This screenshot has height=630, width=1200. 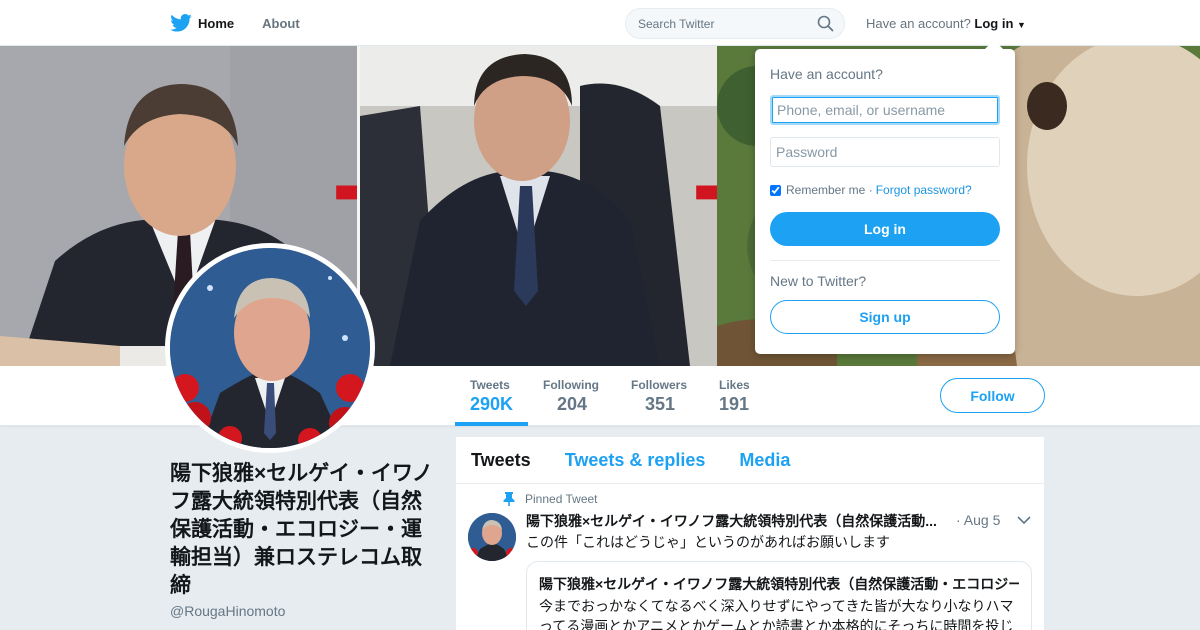 I want to click on nav-about: About, so click(x=281, y=23).